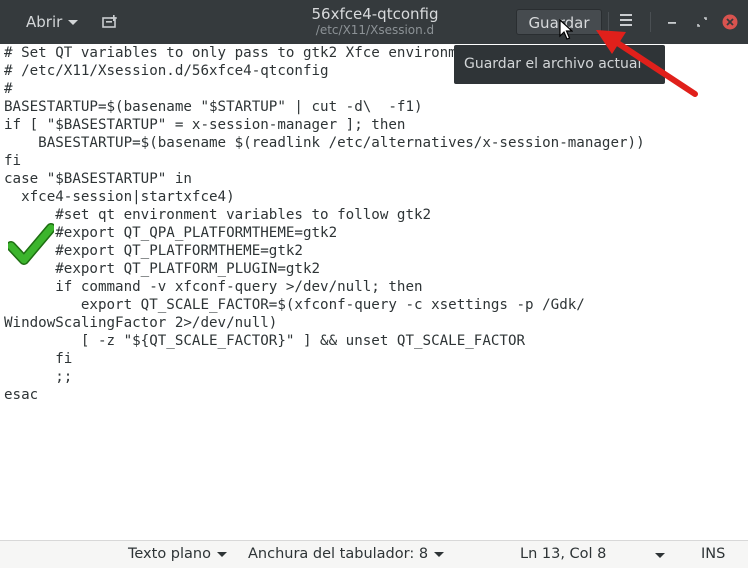  Describe the element at coordinates (375, 14) in the screenshot. I see `window-title: 56xfce4-qtconfig` at that location.